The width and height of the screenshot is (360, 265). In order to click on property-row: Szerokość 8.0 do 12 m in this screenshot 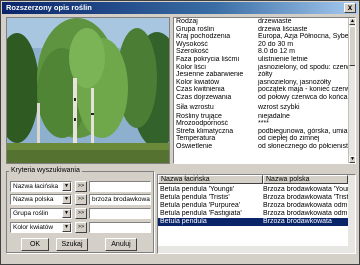, I will do `click(261, 52)`.